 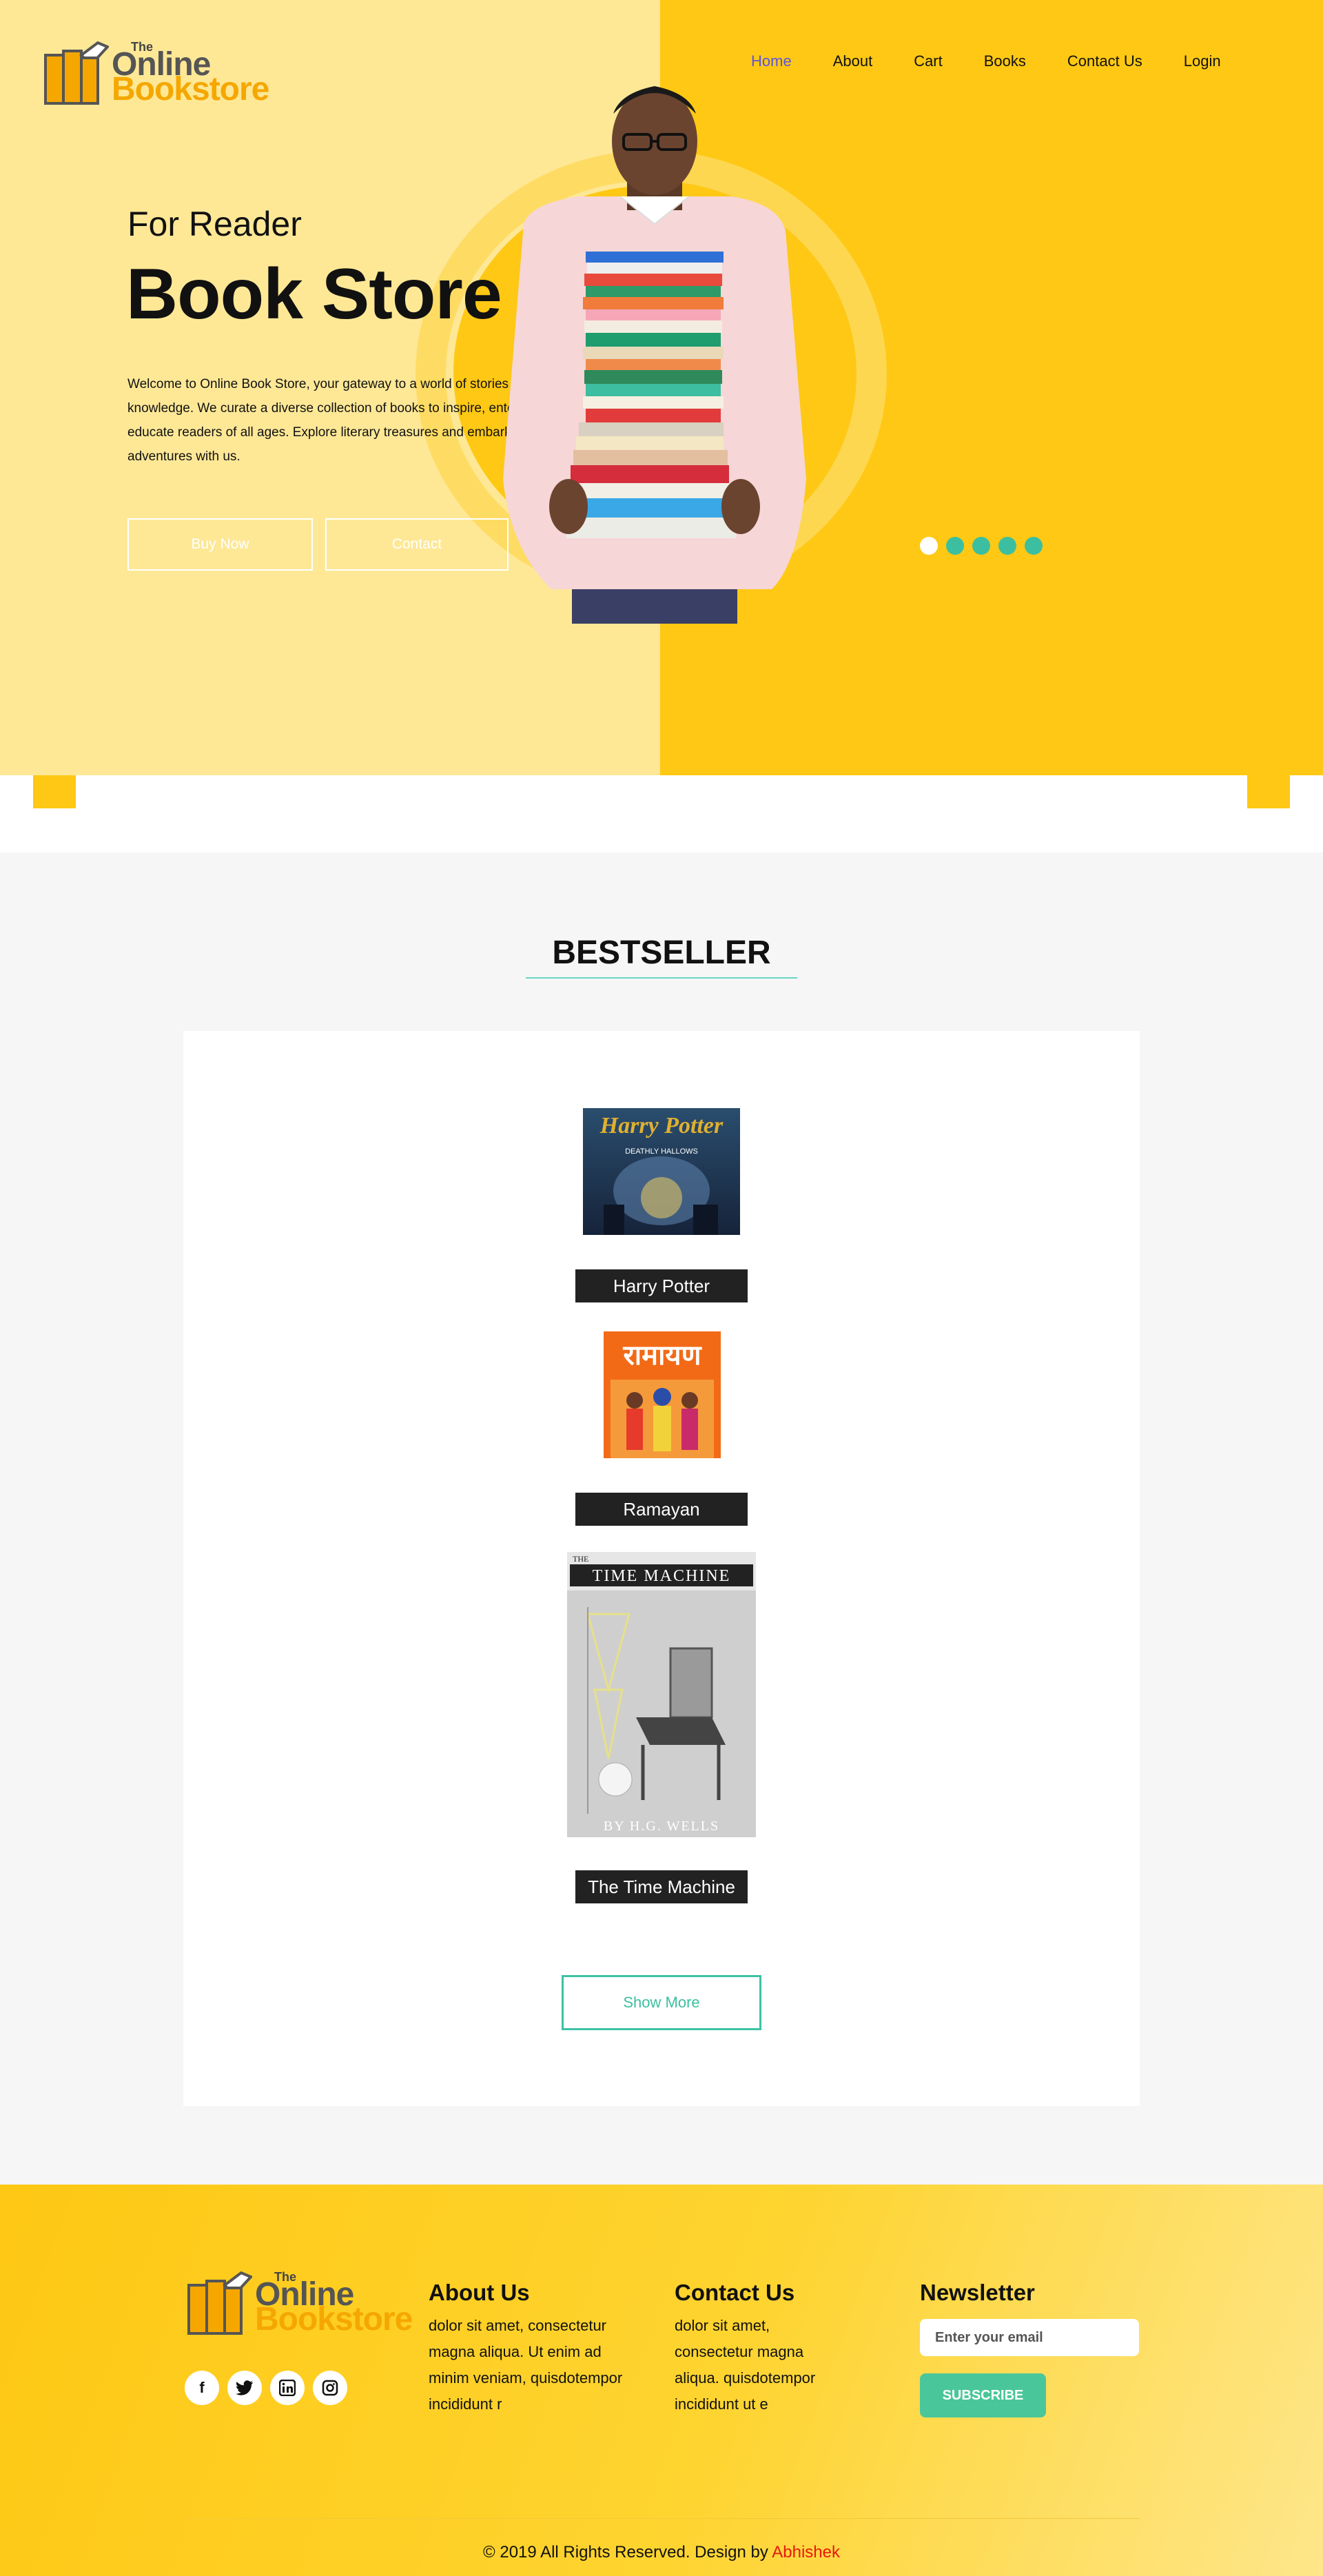 What do you see at coordinates (661, 1826) in the screenshot?
I see `tm-cover-author: BY H.G. WELLS` at bounding box center [661, 1826].